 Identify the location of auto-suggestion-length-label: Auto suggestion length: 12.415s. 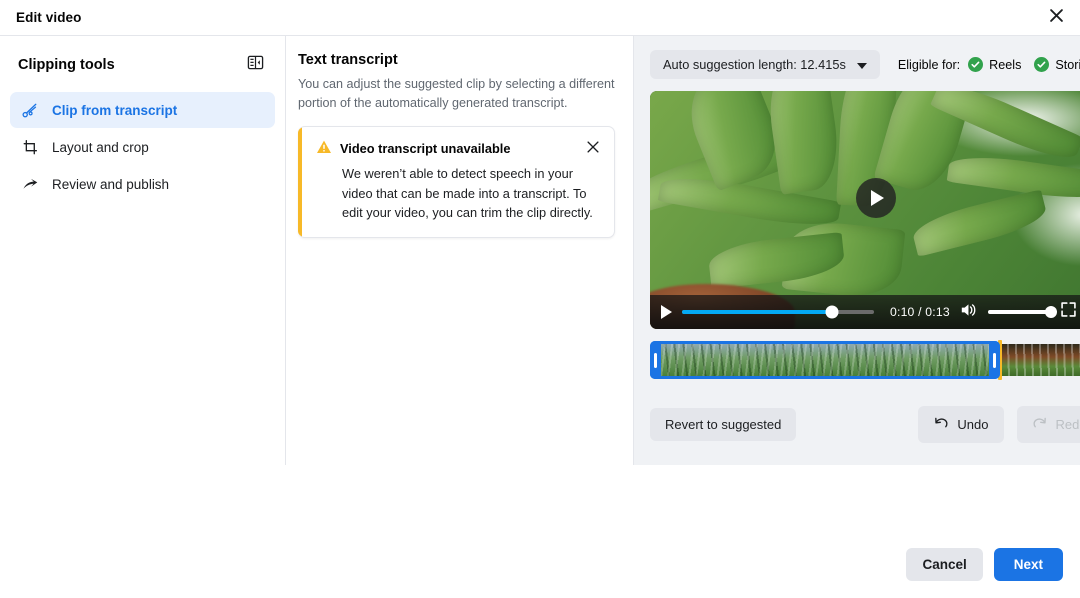
(754, 64).